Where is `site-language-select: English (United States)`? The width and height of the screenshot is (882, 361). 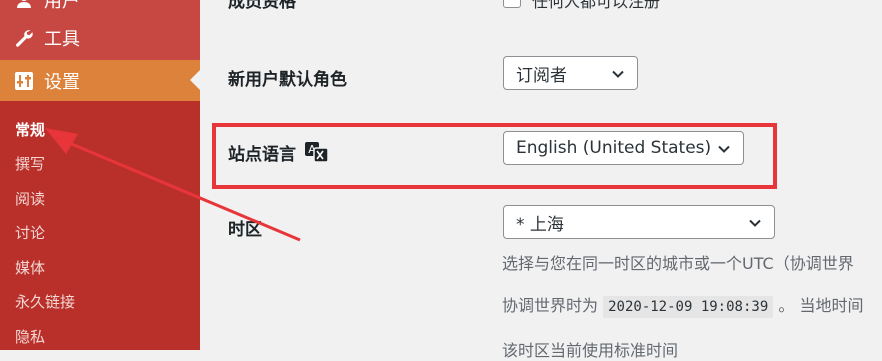
site-language-select: English (United States) is located at coordinates (623, 148).